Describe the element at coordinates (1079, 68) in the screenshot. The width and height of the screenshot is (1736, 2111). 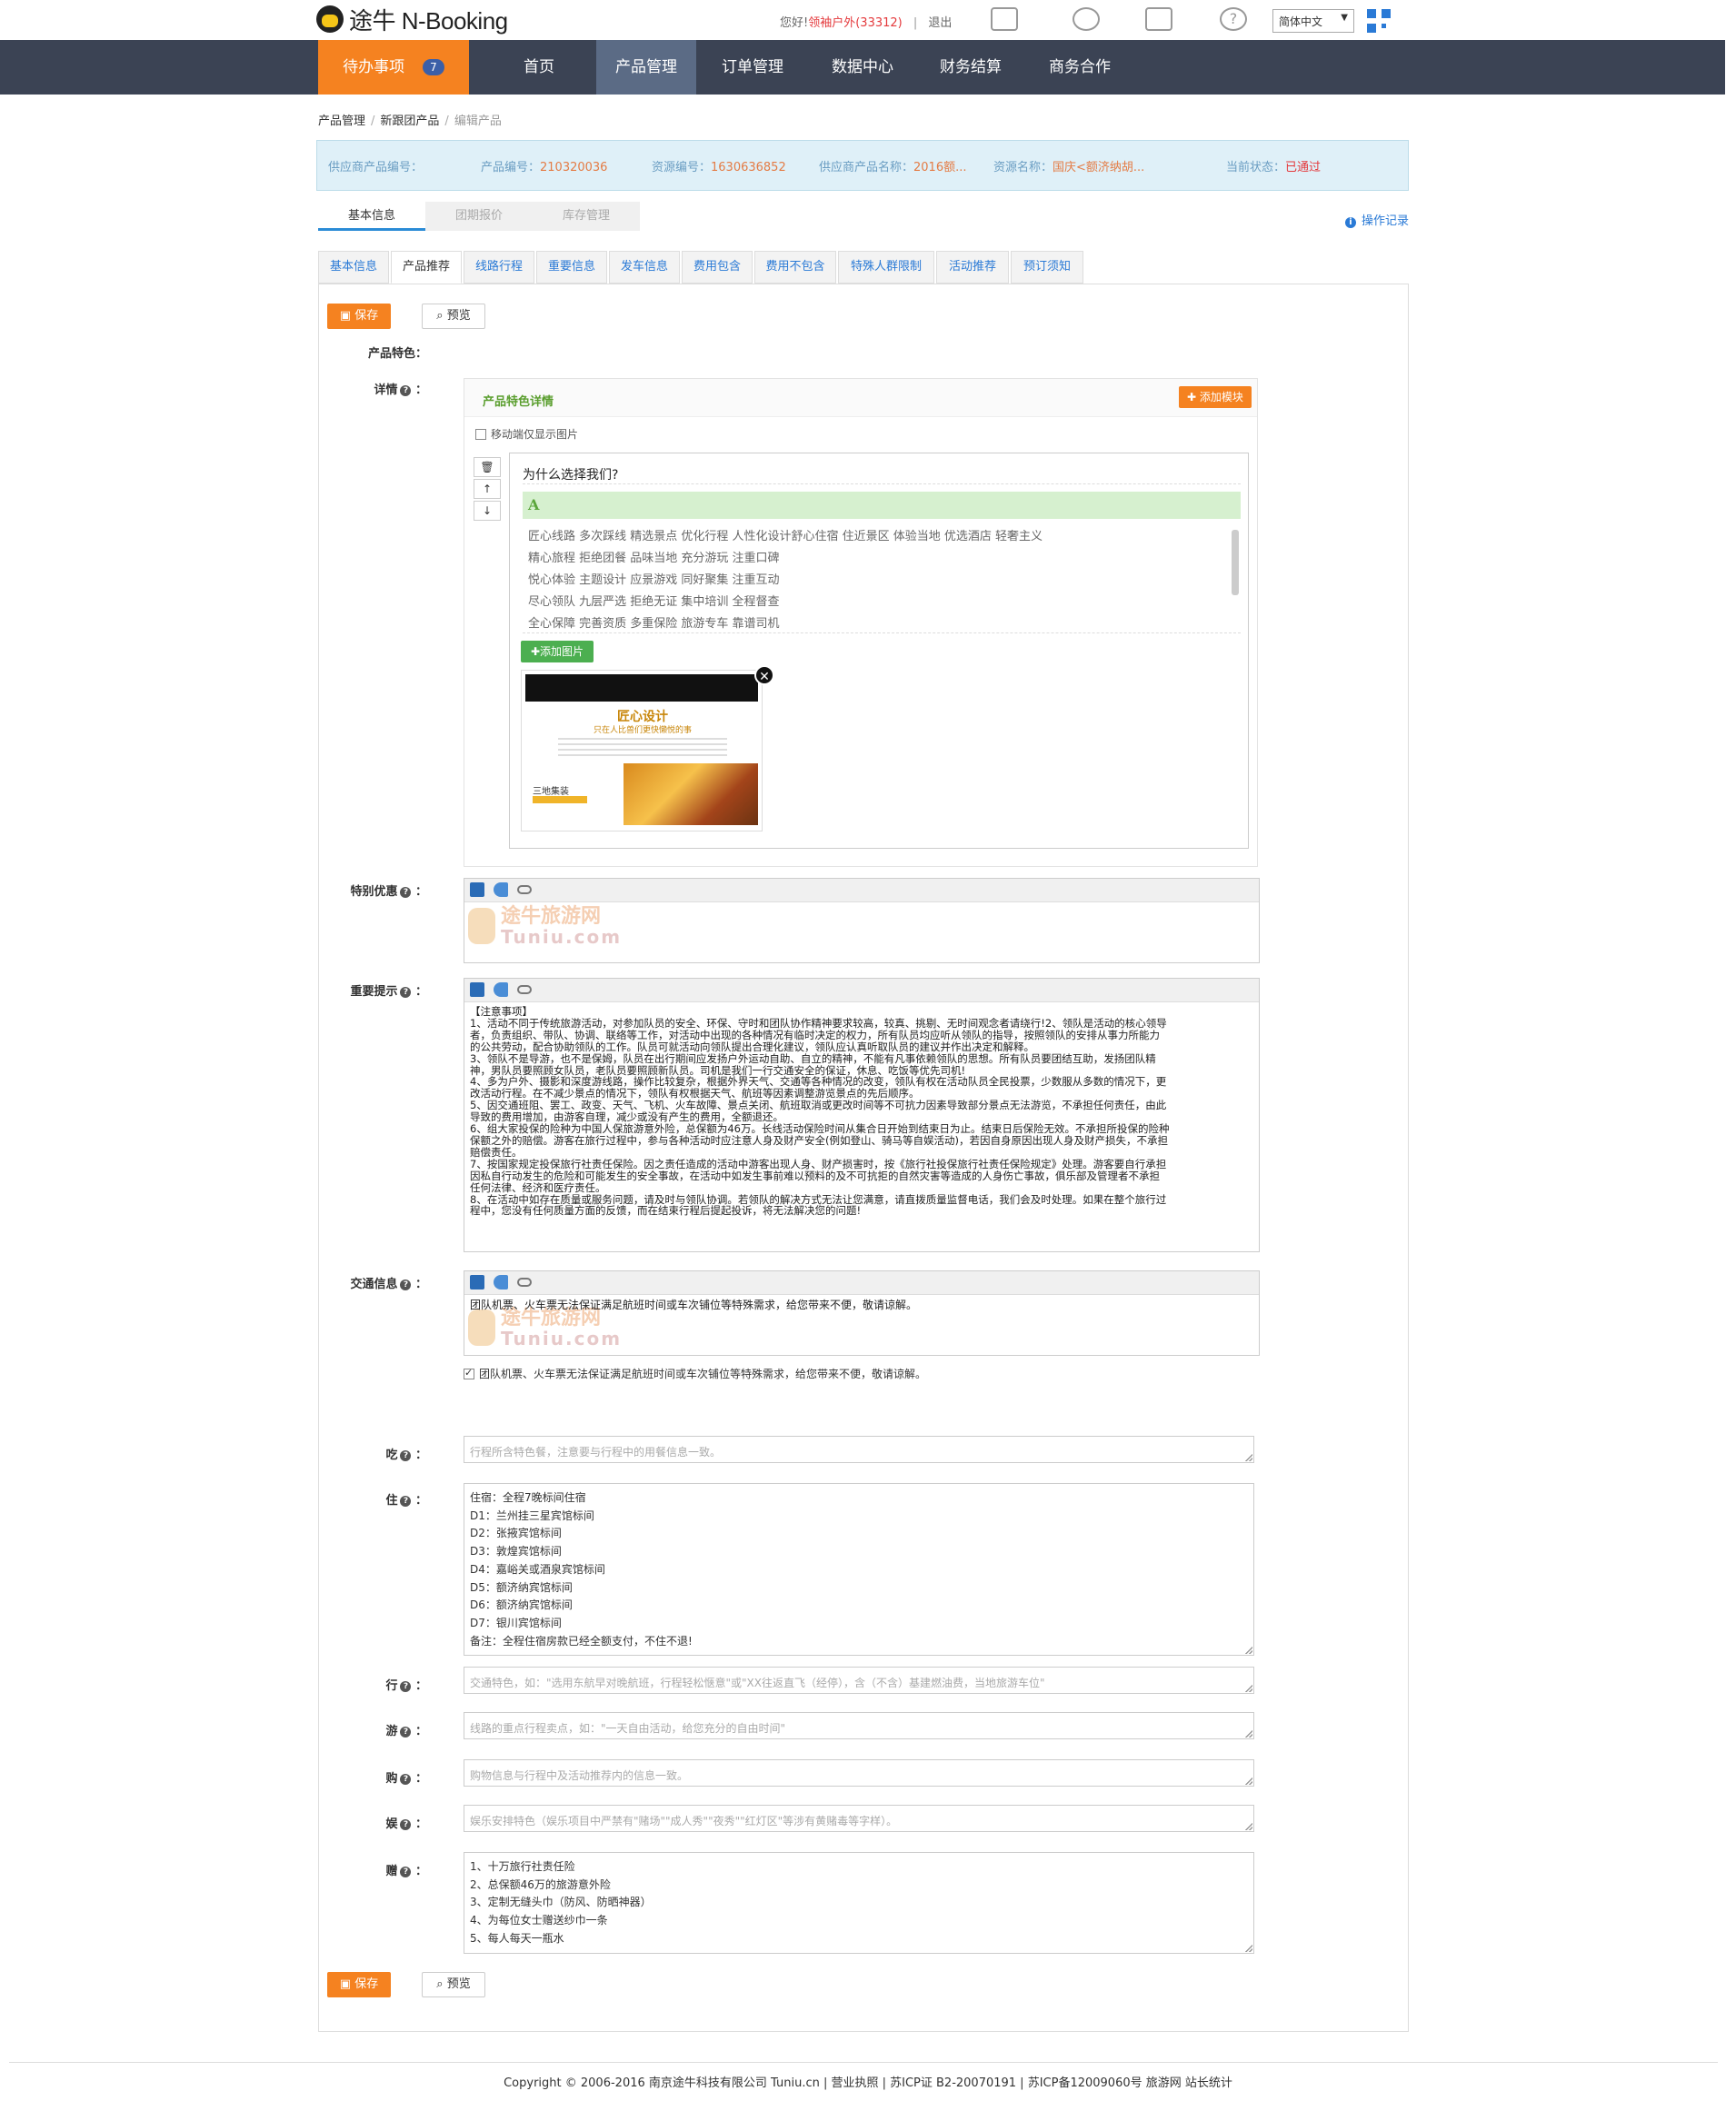
I see `nav-business: 商务合作` at that location.